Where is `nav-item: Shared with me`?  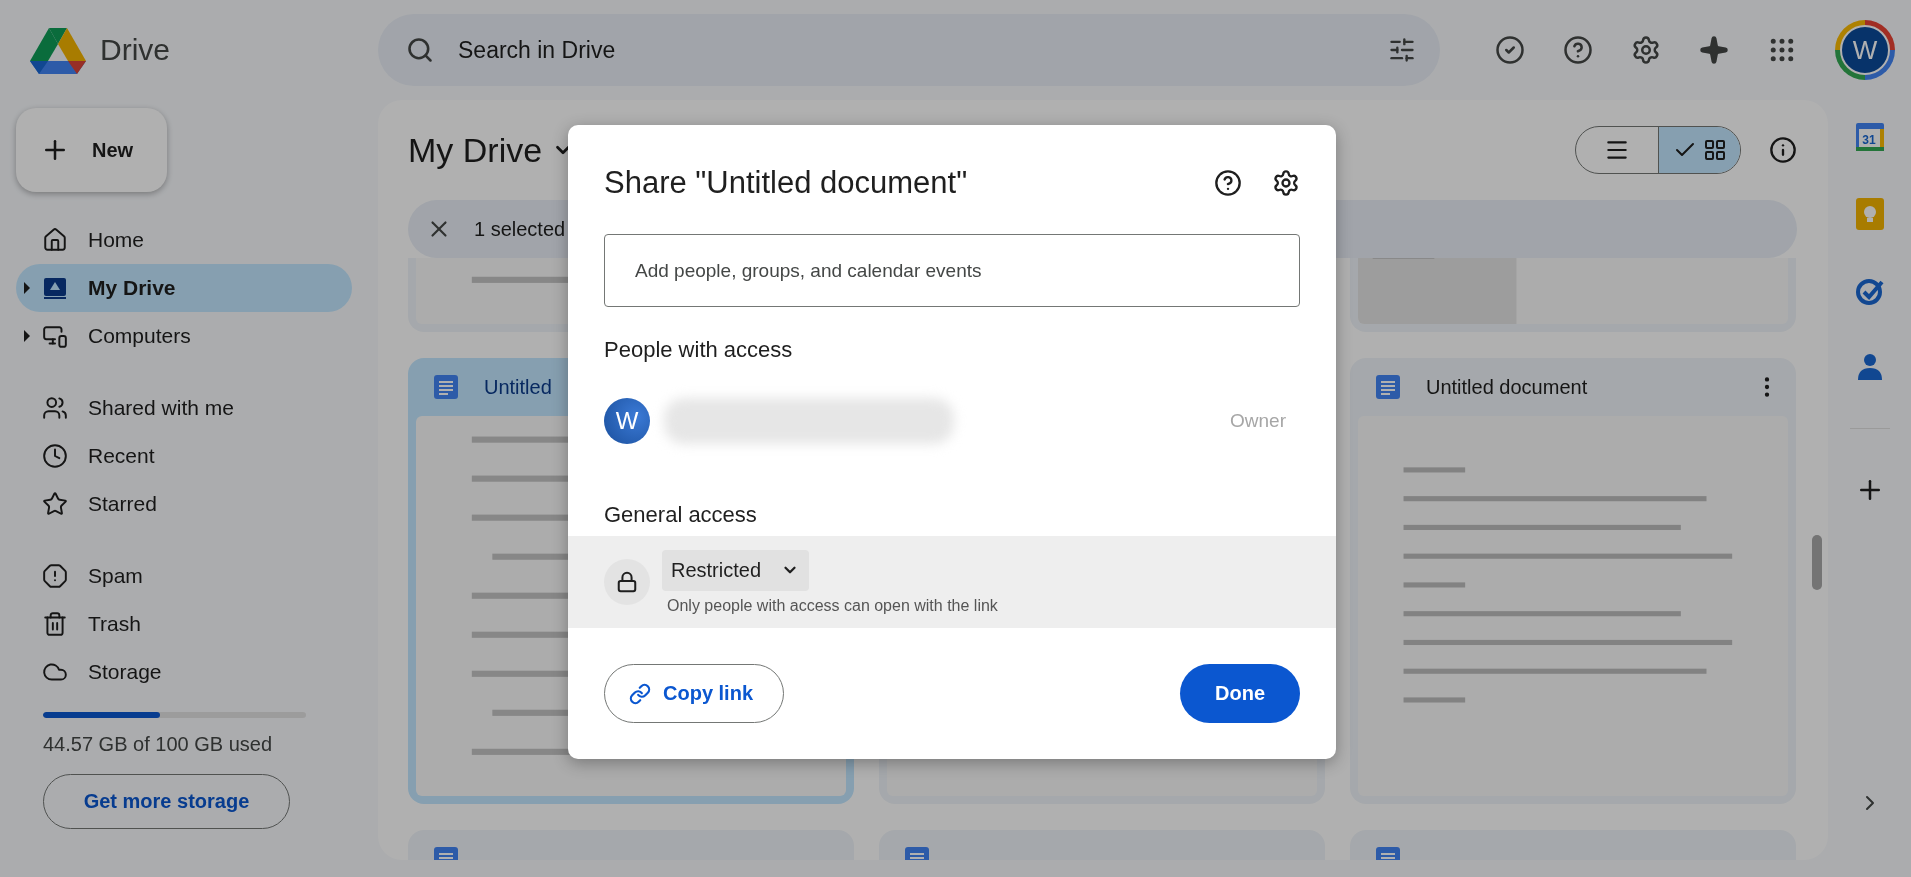
nav-item: Shared with me is located at coordinates (184, 408).